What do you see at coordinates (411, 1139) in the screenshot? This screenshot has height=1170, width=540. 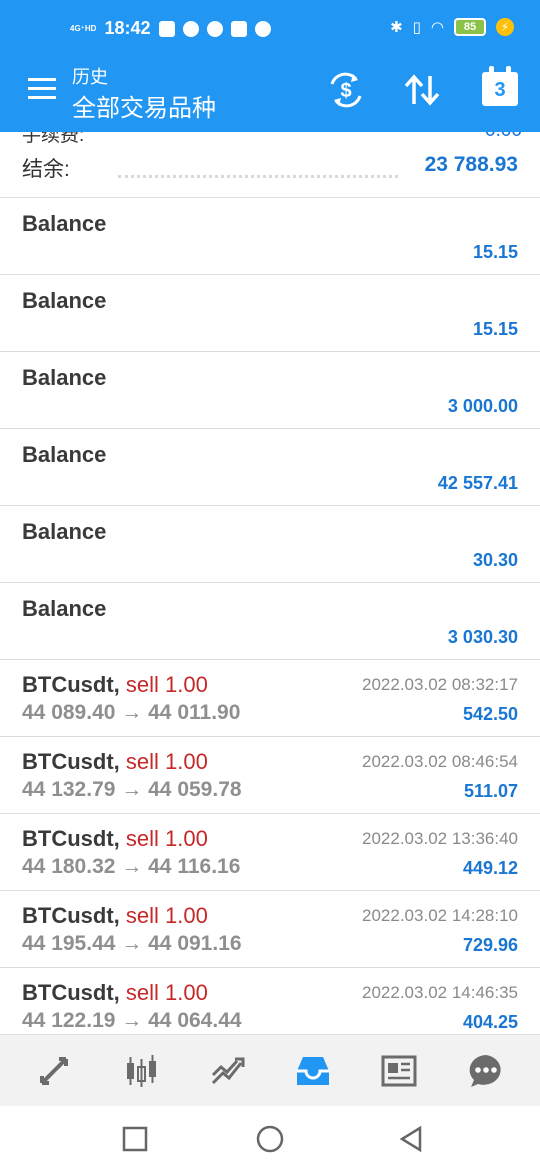 I see `back-button` at bounding box center [411, 1139].